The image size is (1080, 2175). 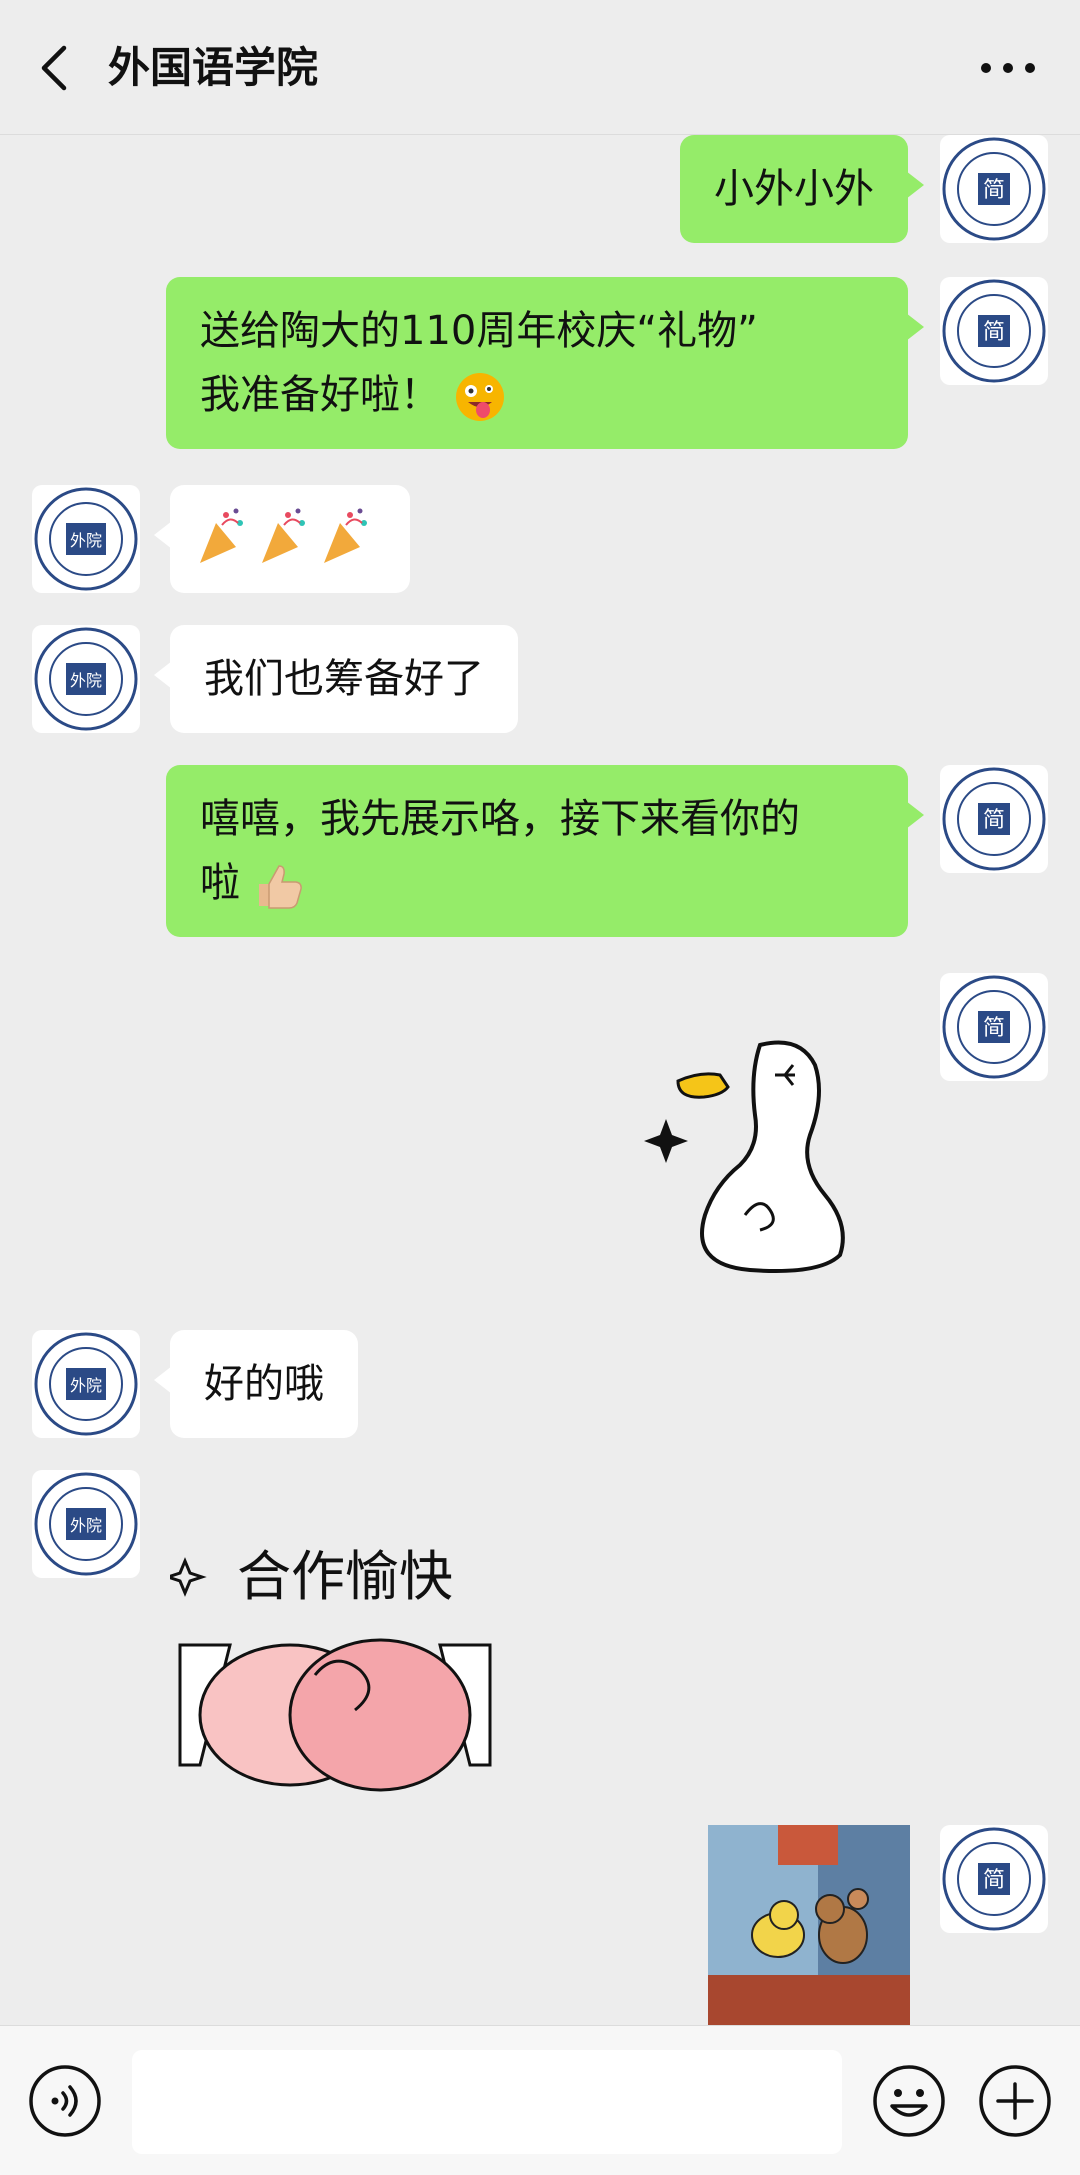 I want to click on message-bubble-5: 嘻嘻，我先展示咯，接下来看你的 啦, so click(x=545, y=851).